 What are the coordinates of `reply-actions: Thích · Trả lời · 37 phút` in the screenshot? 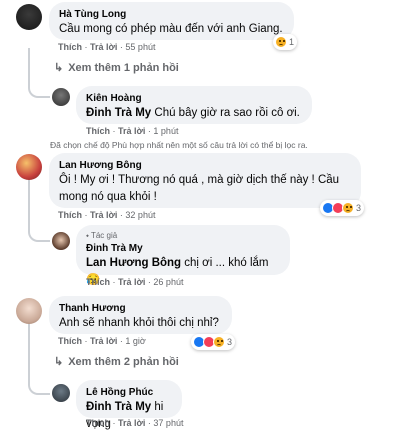 It's located at (135, 423).